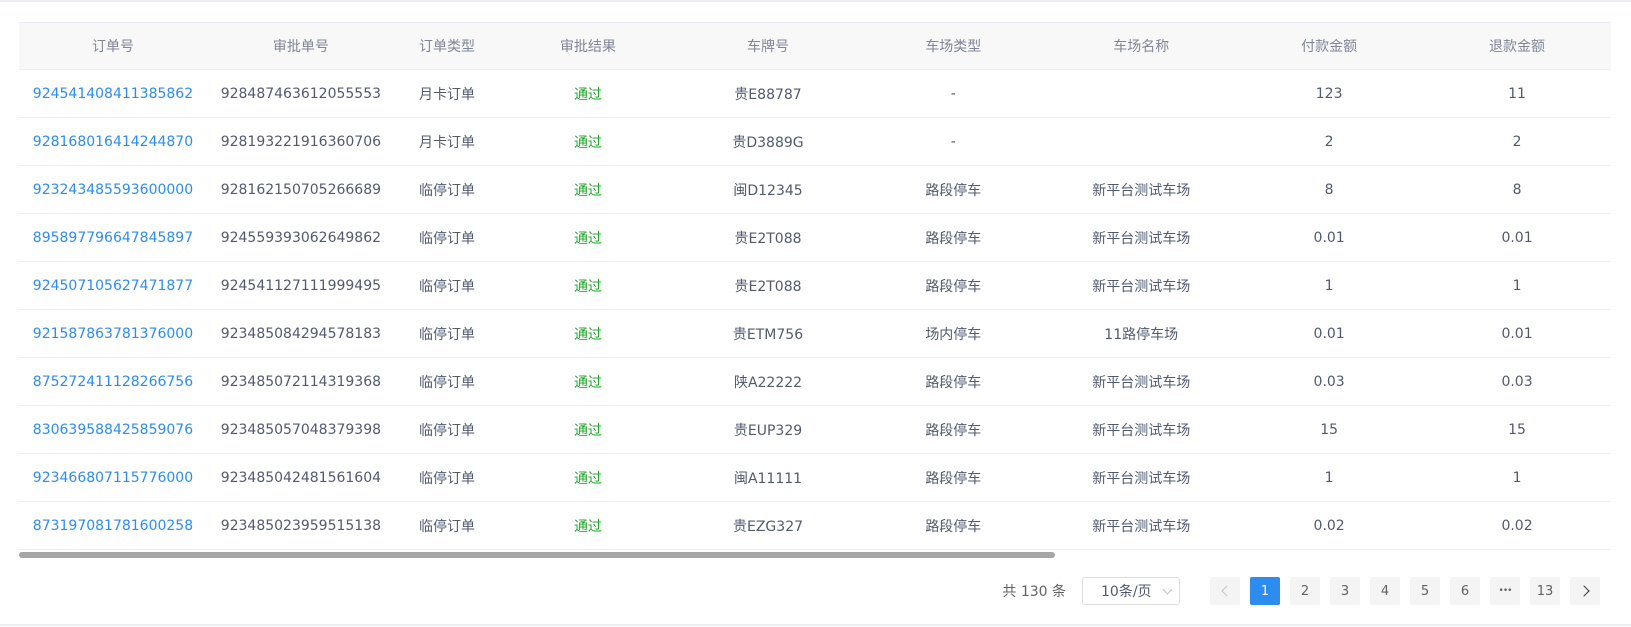  What do you see at coordinates (113, 141) in the screenshot?
I see `order-number-link: 928168016414244870` at bounding box center [113, 141].